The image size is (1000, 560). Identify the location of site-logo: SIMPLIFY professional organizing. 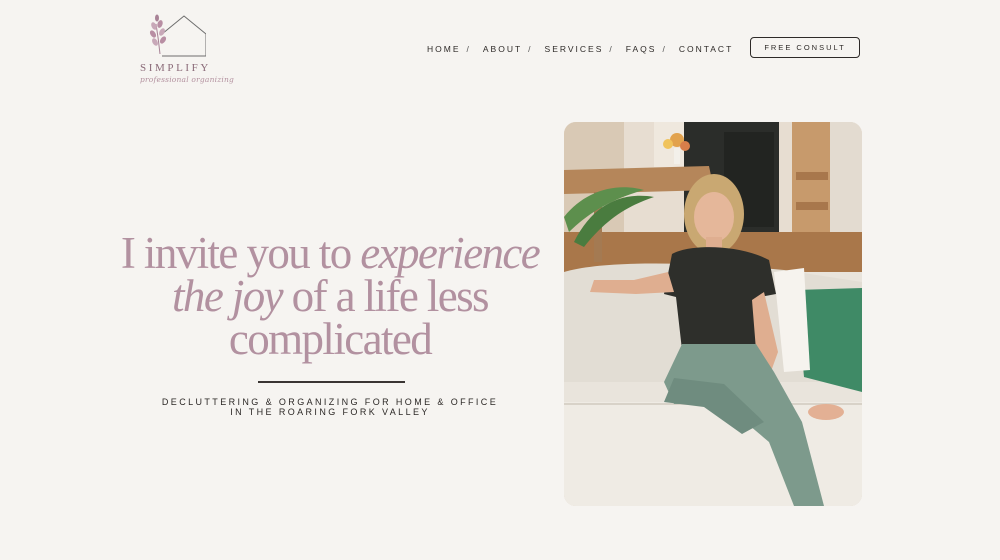
(186, 50).